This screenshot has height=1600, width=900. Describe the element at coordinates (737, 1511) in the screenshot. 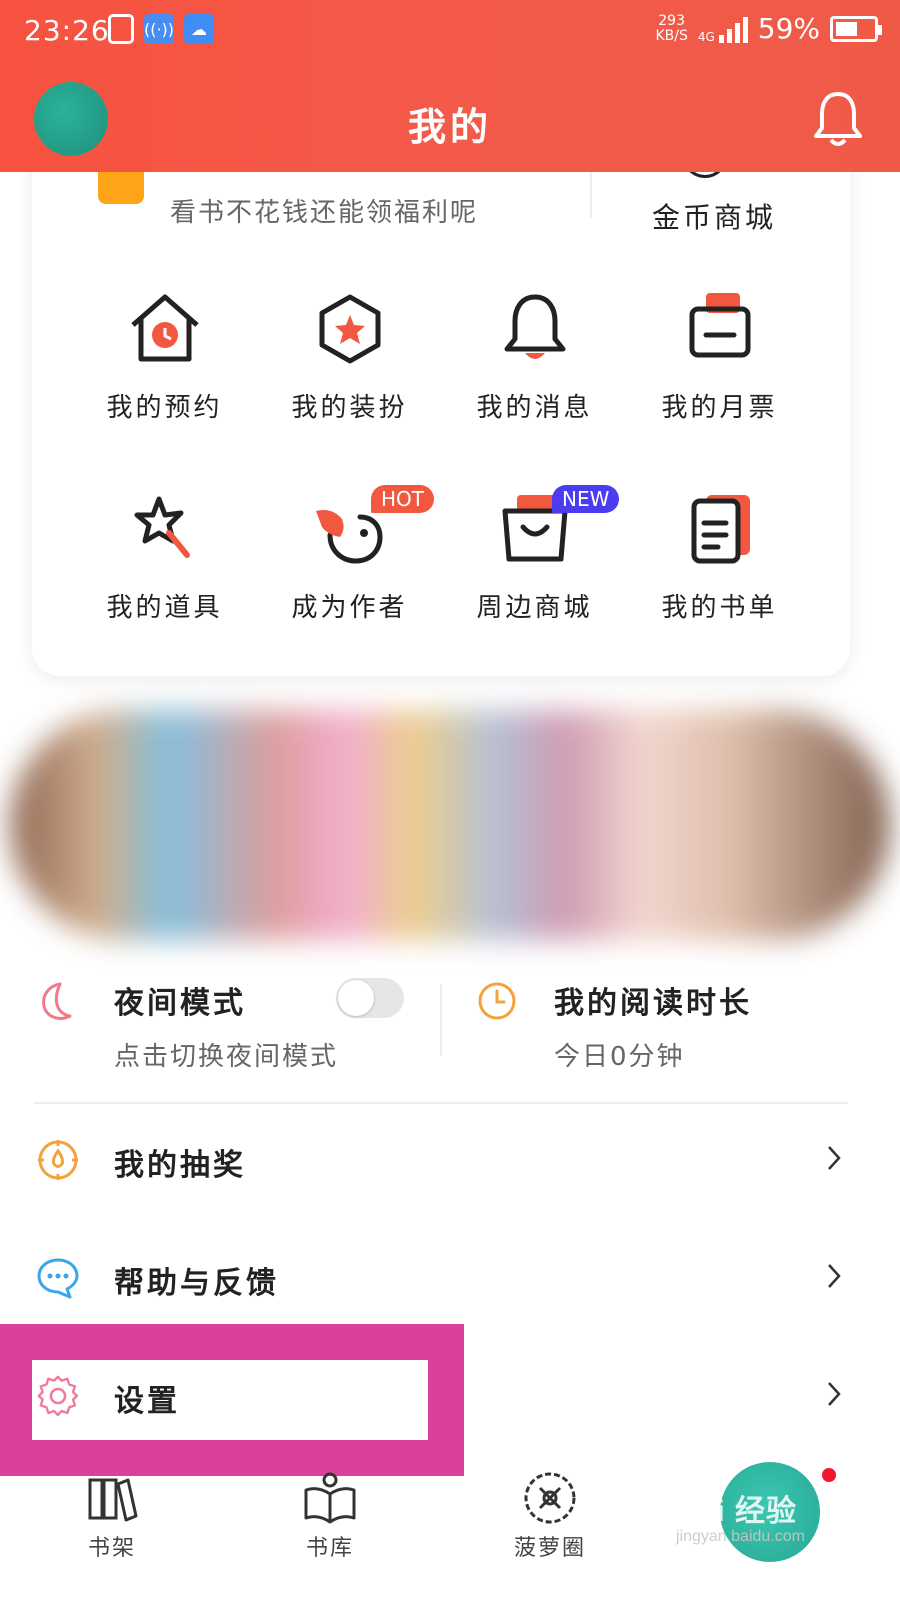

I see `watermark: Bai 经验` at that location.